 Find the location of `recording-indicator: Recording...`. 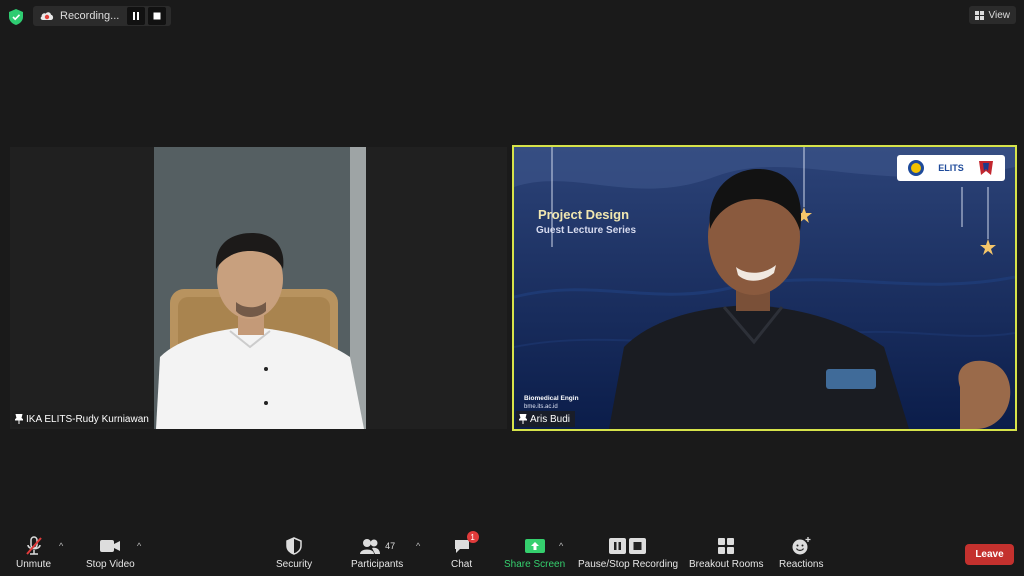

recording-indicator: Recording... is located at coordinates (102, 16).